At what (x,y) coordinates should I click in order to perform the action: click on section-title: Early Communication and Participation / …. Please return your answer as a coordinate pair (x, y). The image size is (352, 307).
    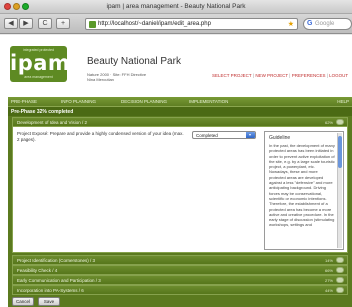
    Looking at the image, I should click on (59, 280).